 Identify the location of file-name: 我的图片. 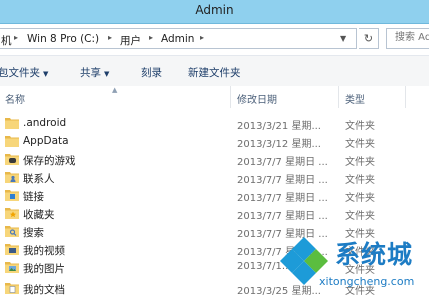
(44, 269).